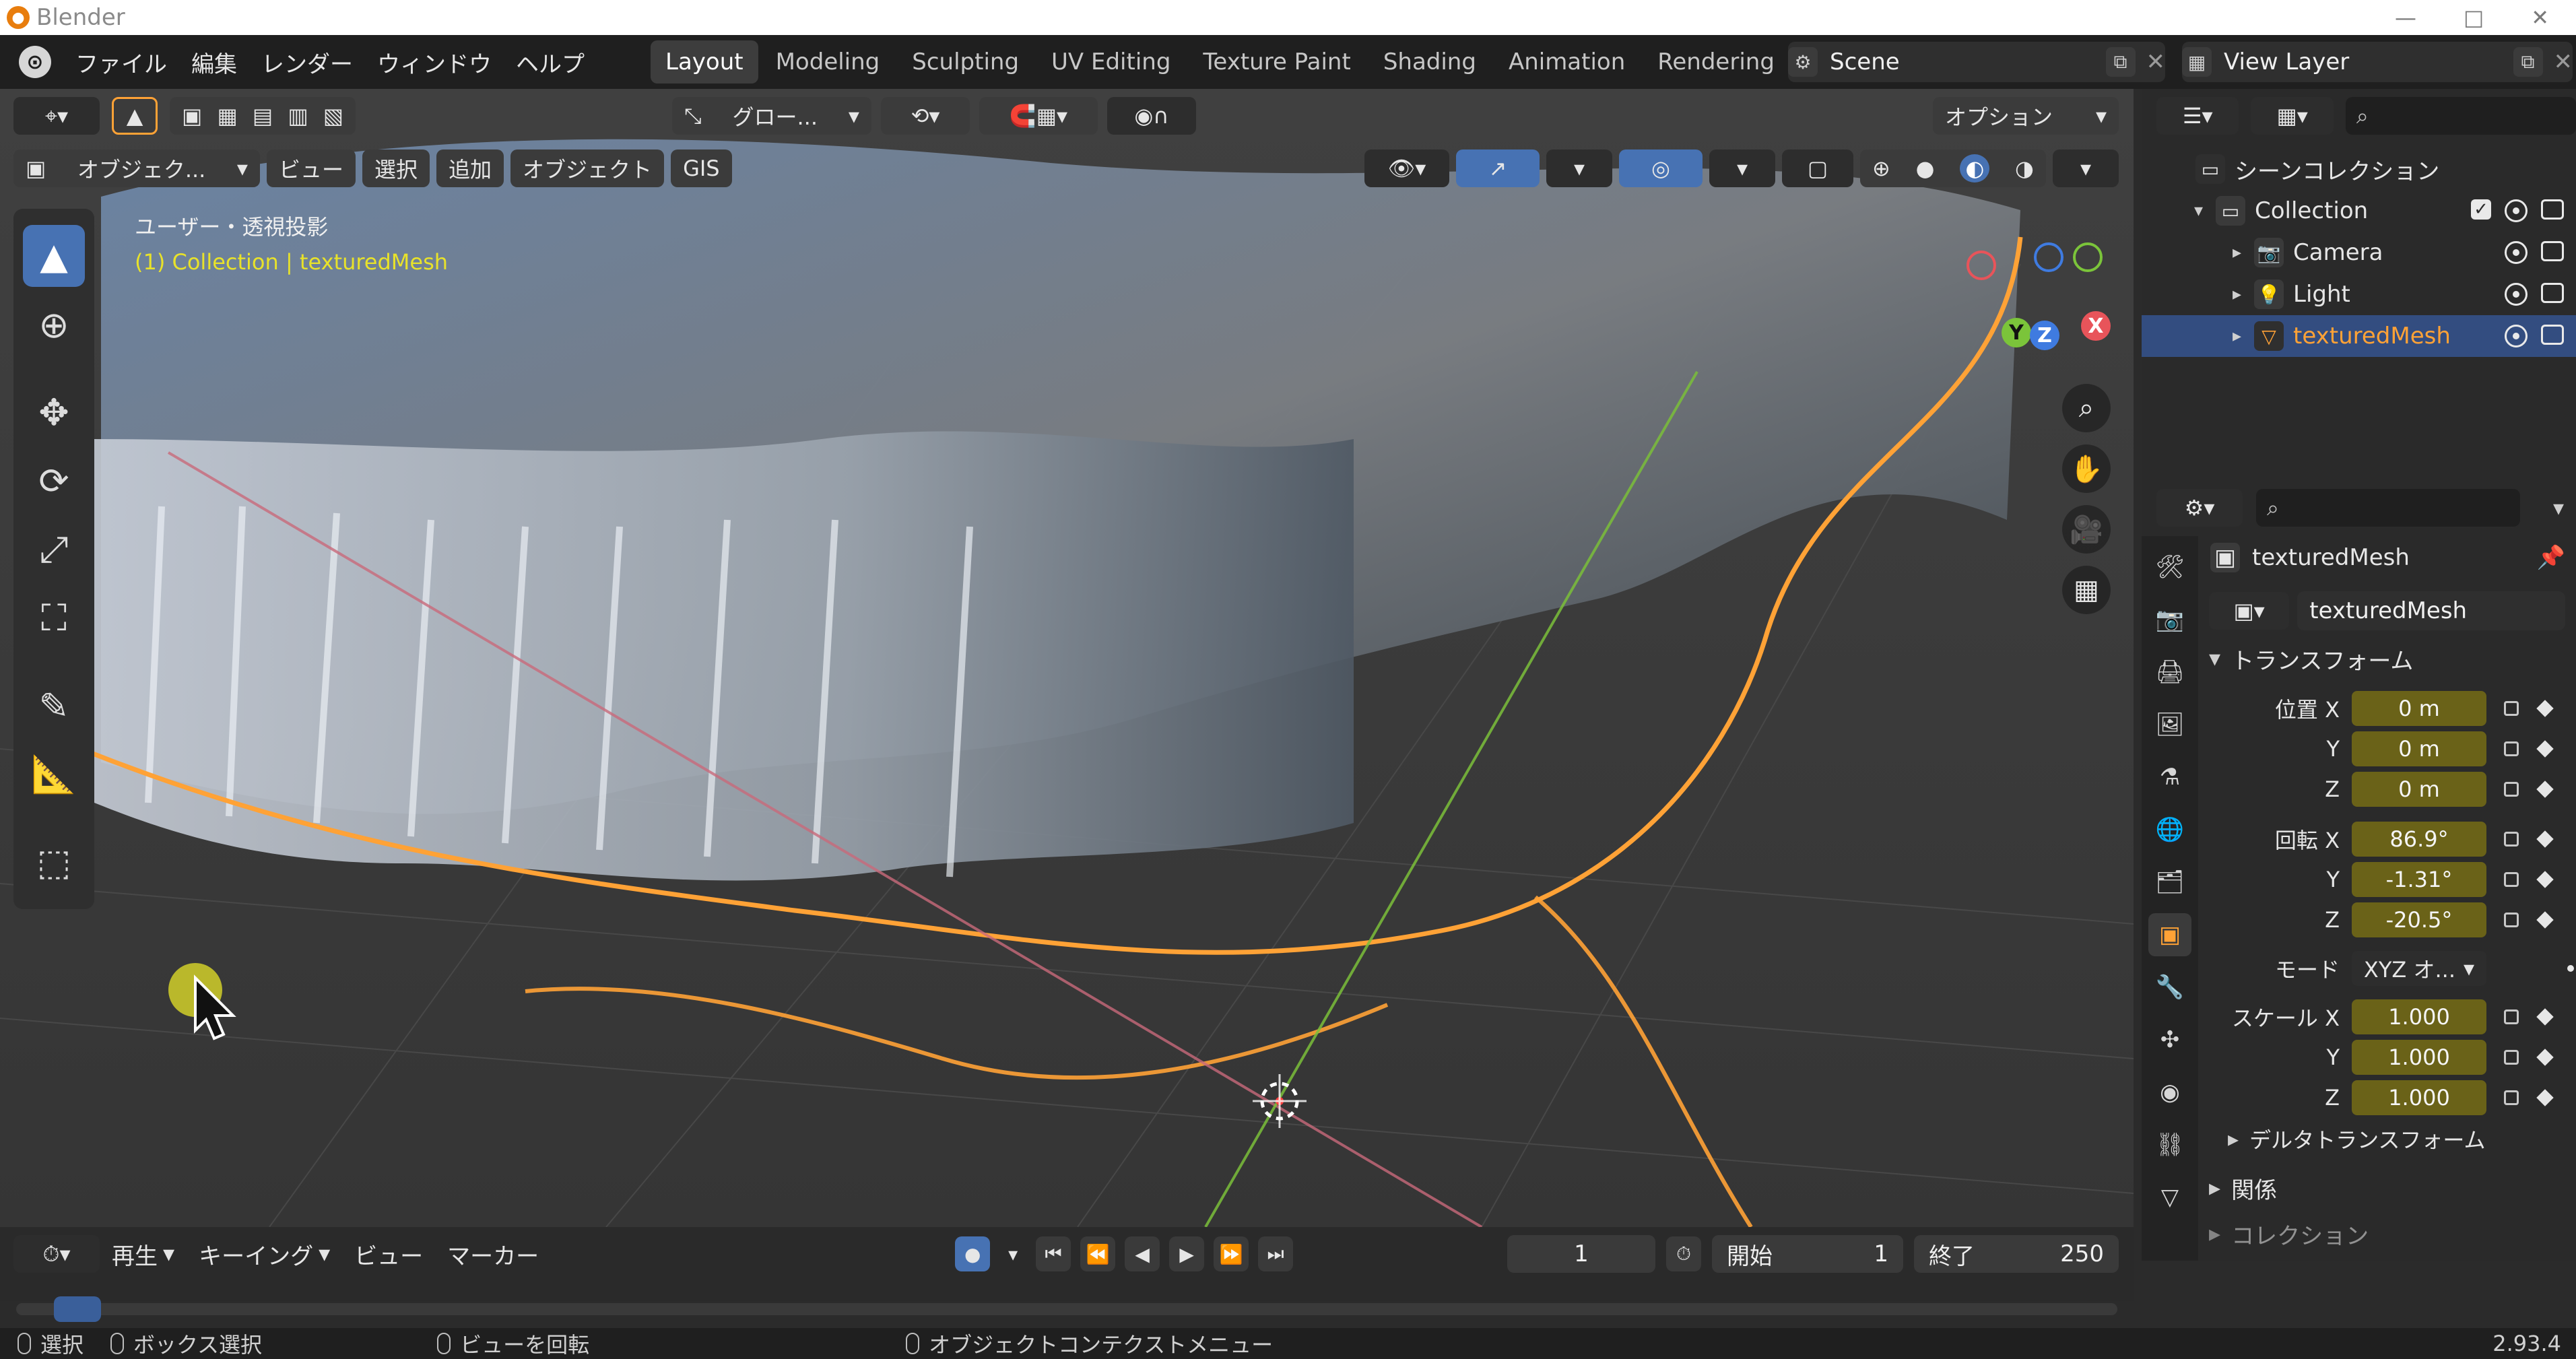 Image resolution: width=2576 pixels, height=1359 pixels. I want to click on tab-texture-paint: Texture Paint, so click(1276, 62).